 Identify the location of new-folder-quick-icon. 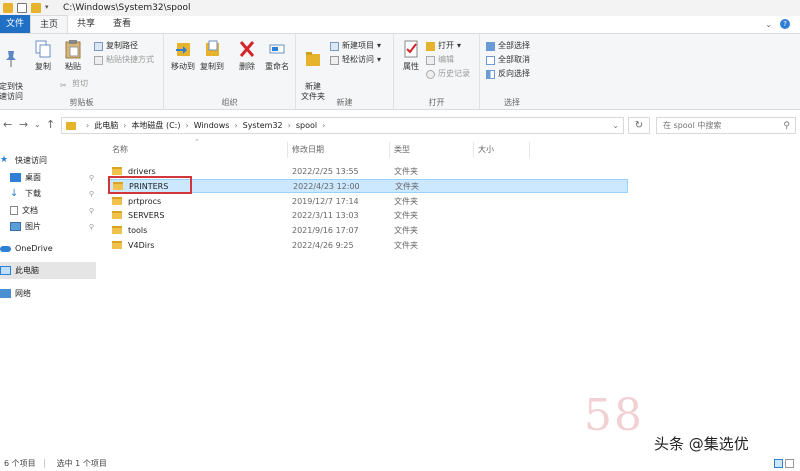
(36, 8).